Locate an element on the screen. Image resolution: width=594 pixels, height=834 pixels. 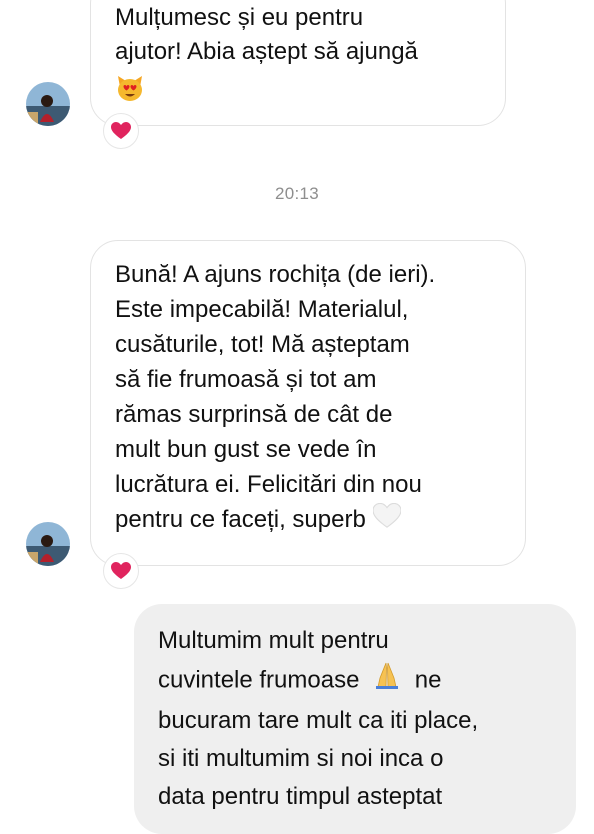
message-text-line: si iti multumim si noi inca o is located at coordinates (301, 758).